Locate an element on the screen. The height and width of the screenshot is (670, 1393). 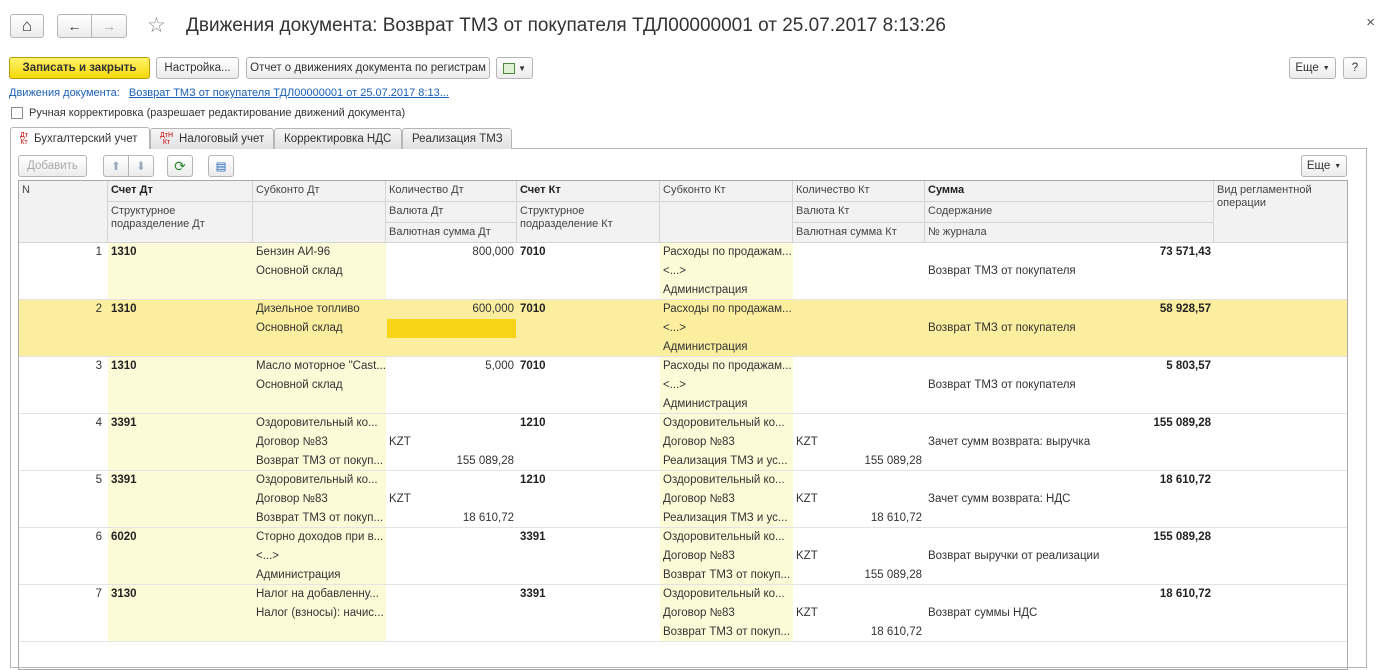
col-currency-dt: Валюта Дт is located at coordinates (451, 212).